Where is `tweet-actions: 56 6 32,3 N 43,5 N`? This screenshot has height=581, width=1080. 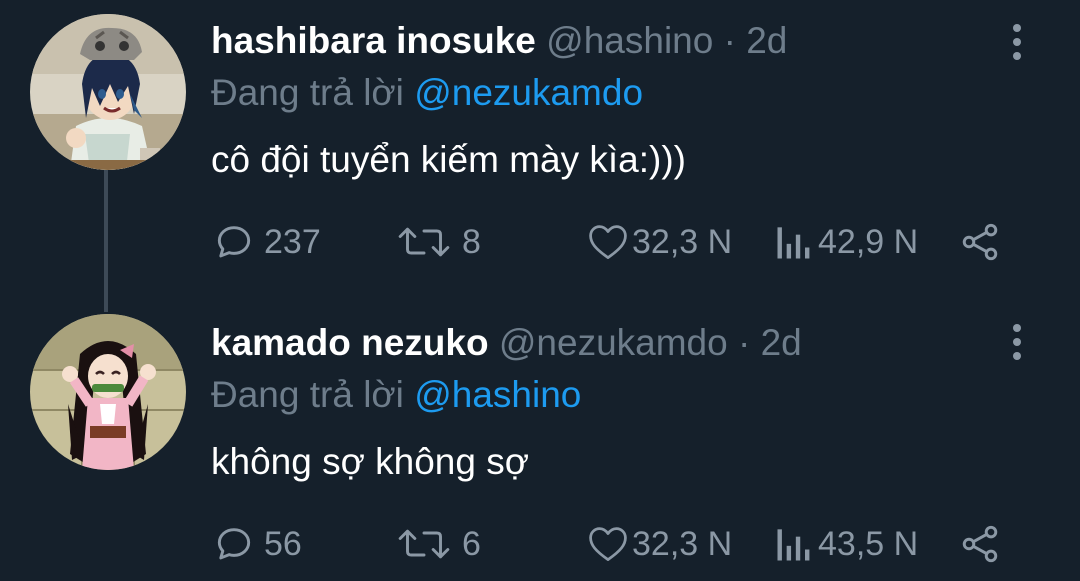 tweet-actions: 56 6 32,3 N 43,5 N is located at coordinates (622, 544).